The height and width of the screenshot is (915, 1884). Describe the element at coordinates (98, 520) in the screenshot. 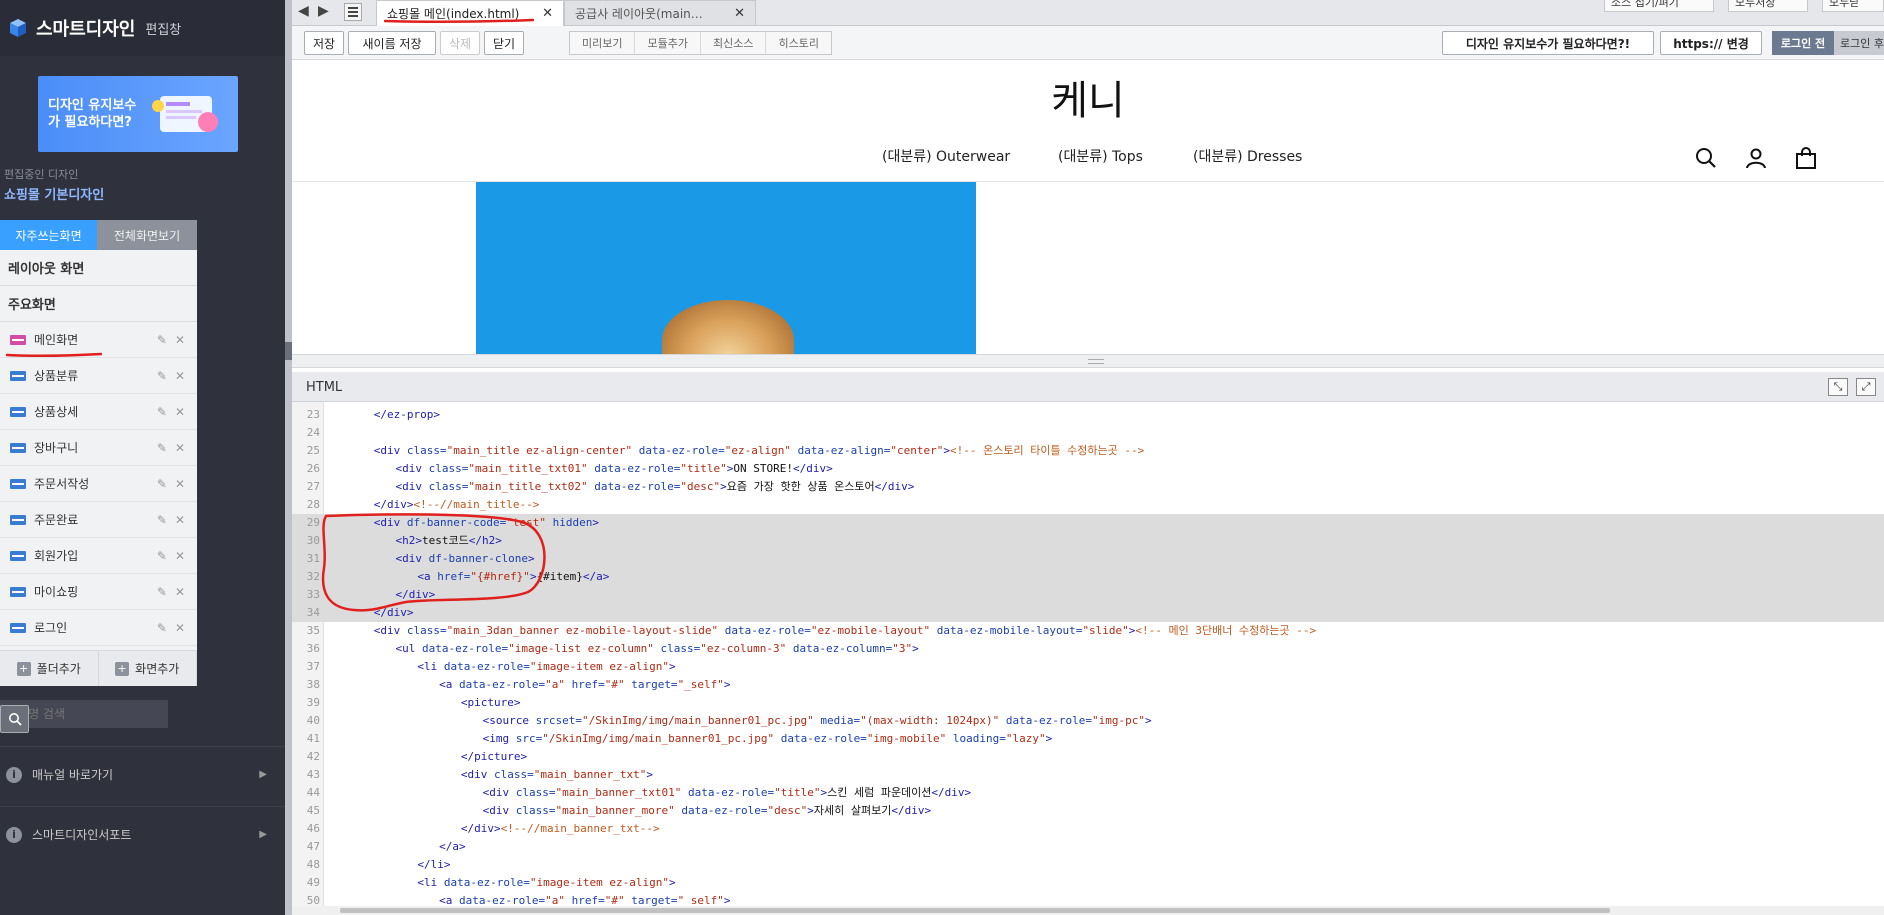

I see `sidebar-item-order-complete: 주문완료 ✎ ✕` at that location.